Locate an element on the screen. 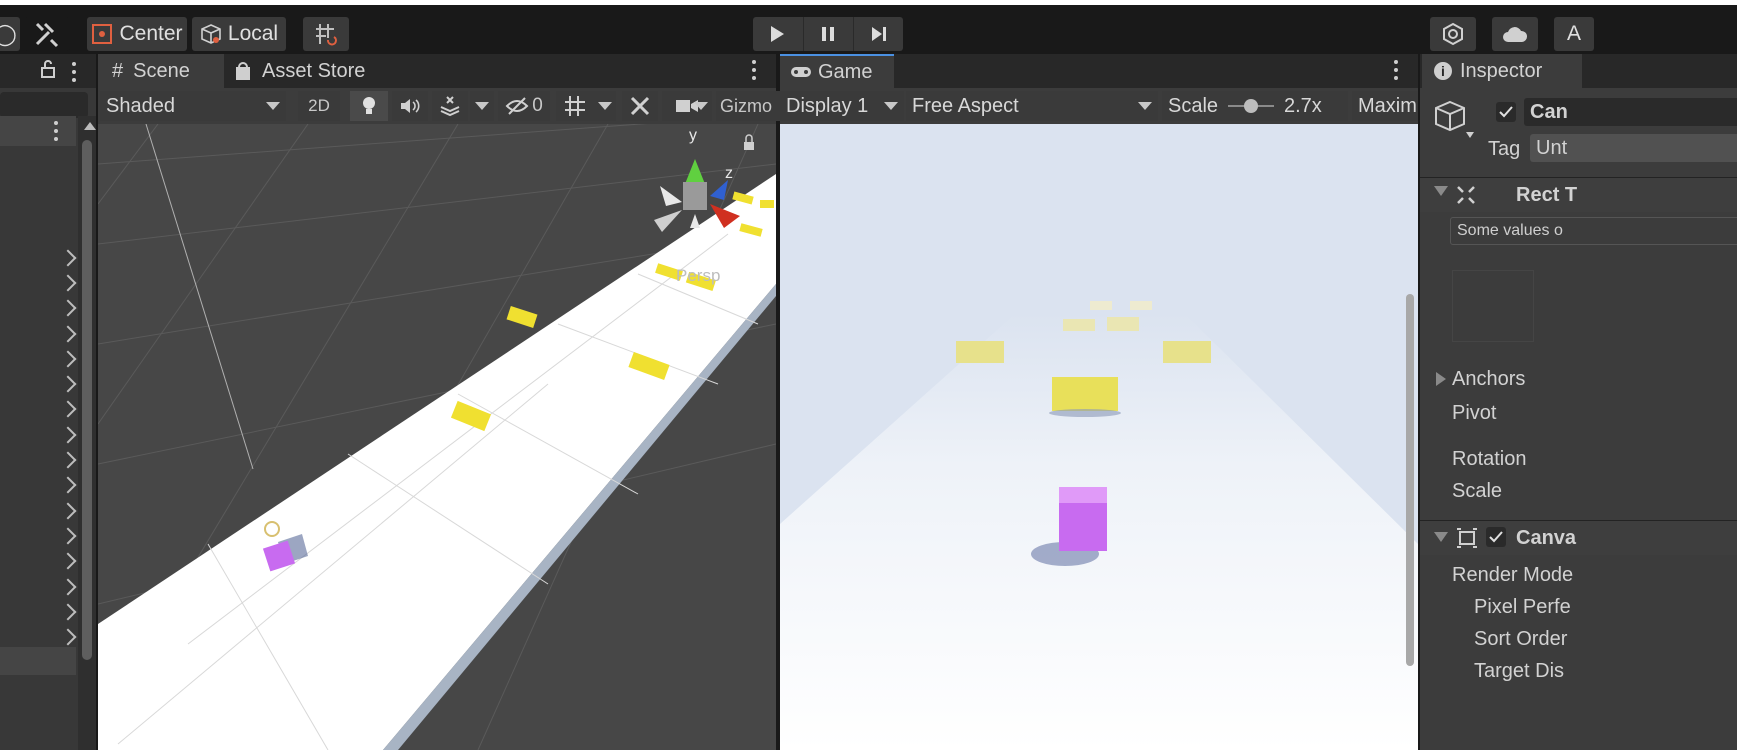 This screenshot has height=750, width=1737. 2d-toggle-button: 2D is located at coordinates (319, 106).